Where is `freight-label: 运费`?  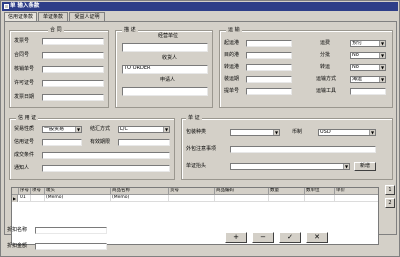
freight-label: 运费 is located at coordinates (325, 43).